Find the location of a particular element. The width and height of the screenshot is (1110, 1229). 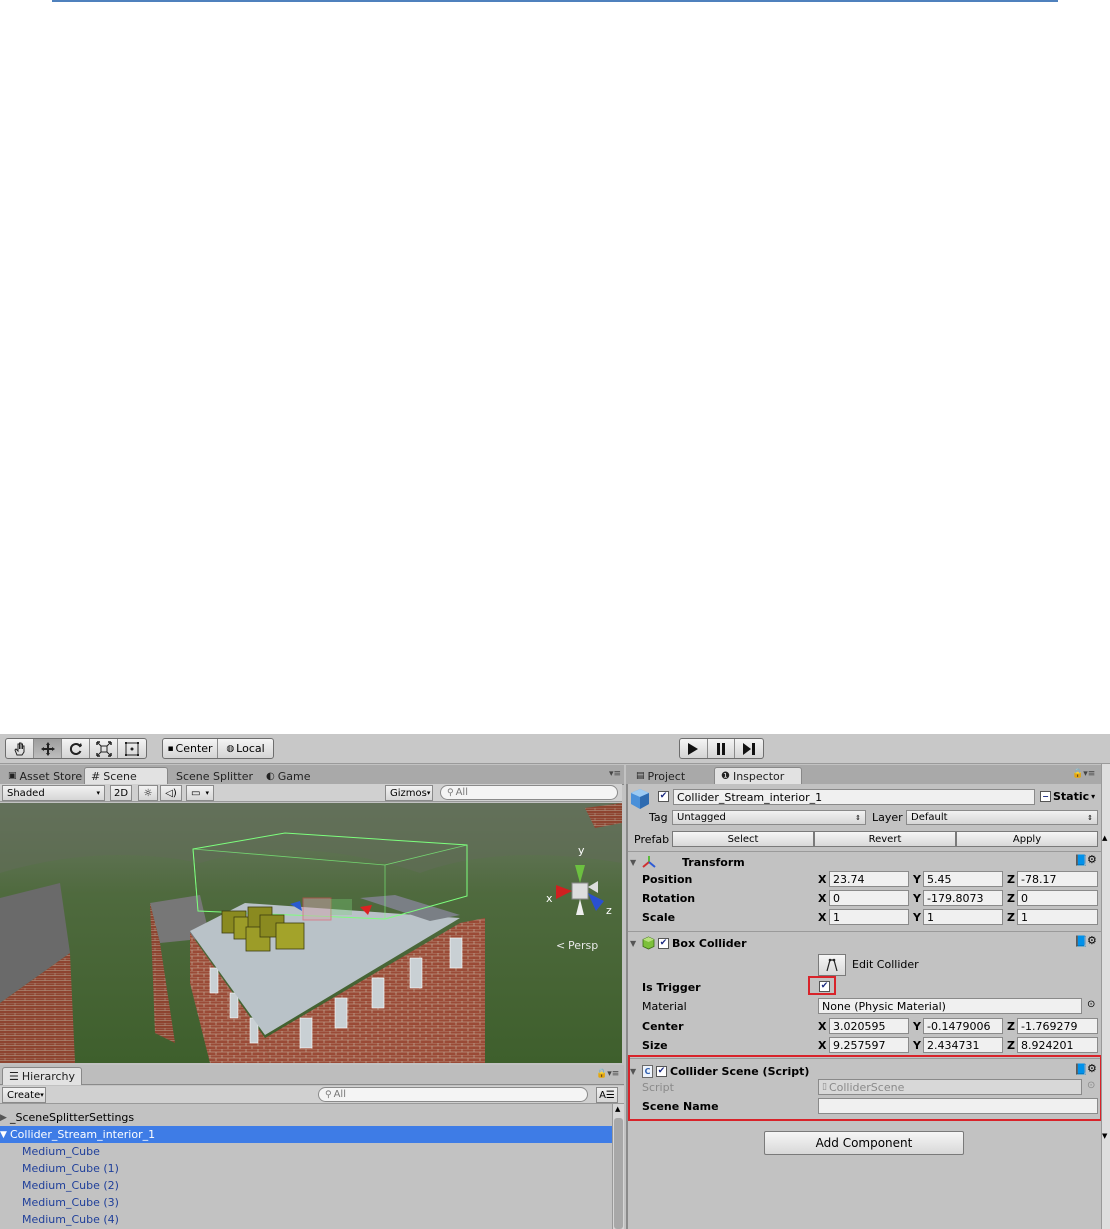

tab-menu-icon: ▾≡ is located at coordinates (615, 774).